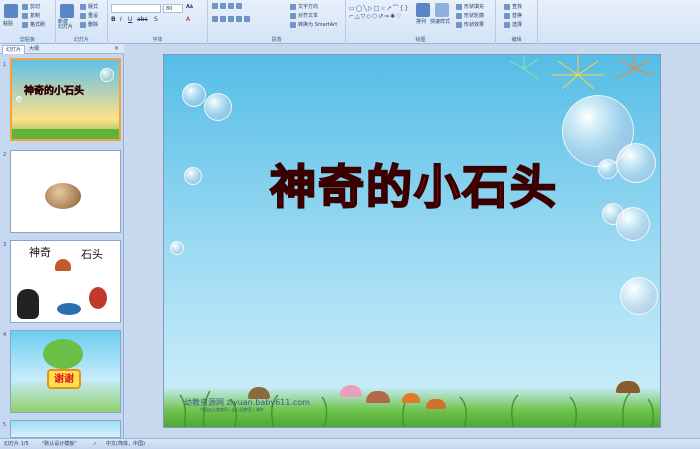  I want to click on language-indicator: 中文(简体，中国), so click(125, 444).